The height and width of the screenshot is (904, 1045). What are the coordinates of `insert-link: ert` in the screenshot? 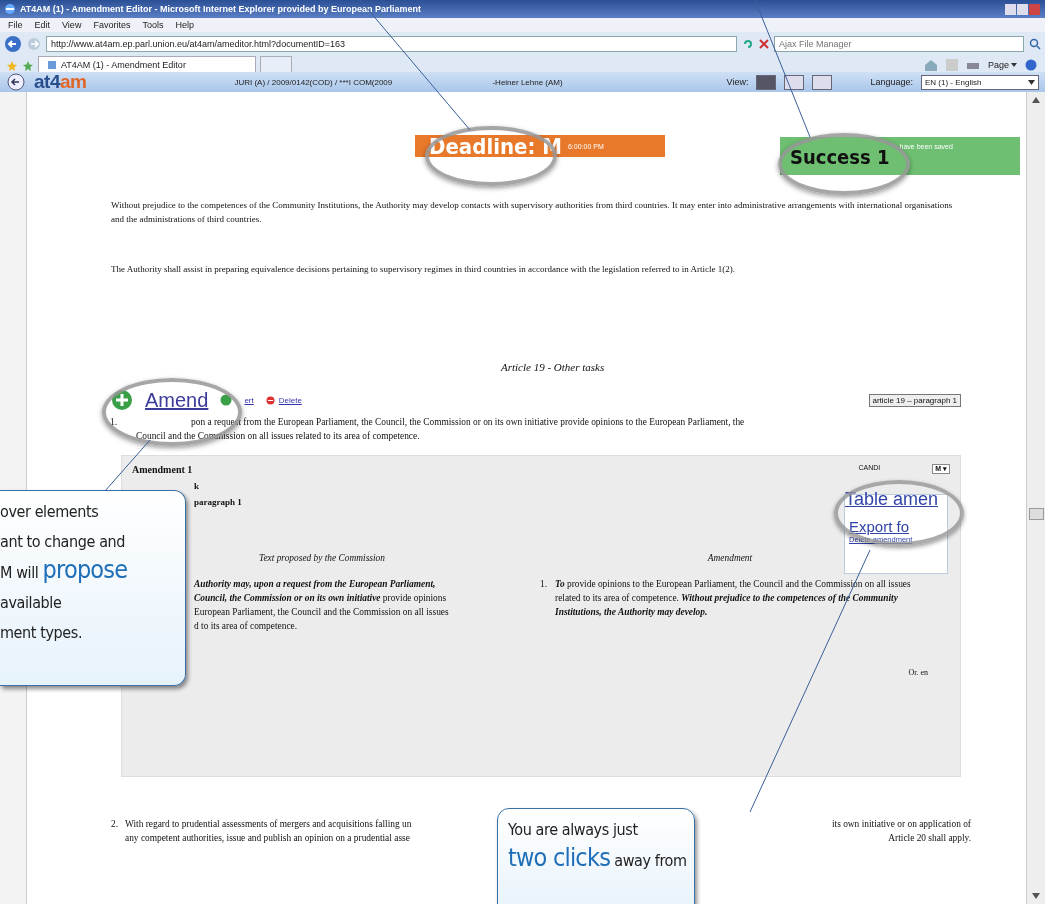 It's located at (249, 400).